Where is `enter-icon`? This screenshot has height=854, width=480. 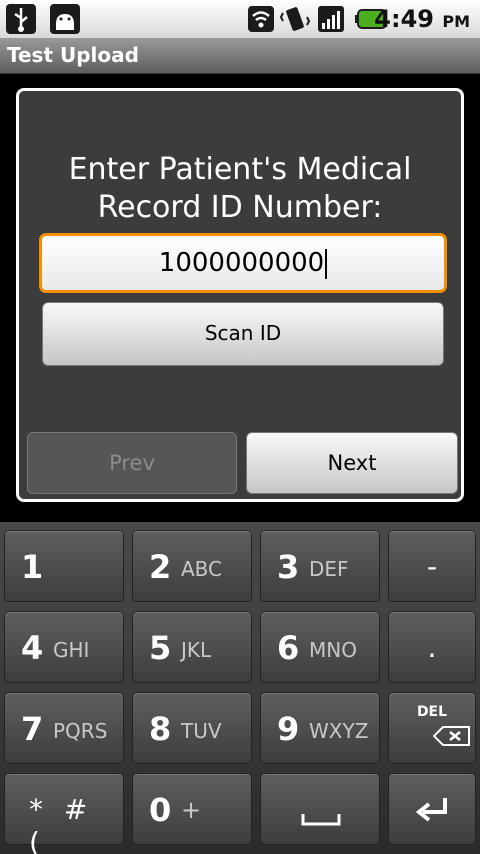
enter-icon is located at coordinates (431, 810).